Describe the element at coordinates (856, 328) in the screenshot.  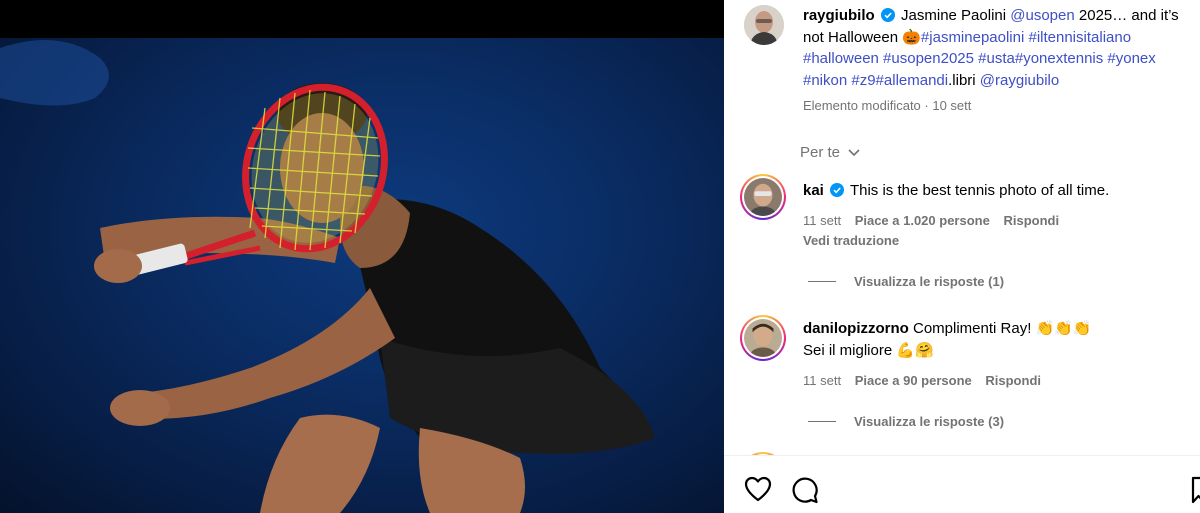
I see `commenter-username: danilopizzorno` at that location.